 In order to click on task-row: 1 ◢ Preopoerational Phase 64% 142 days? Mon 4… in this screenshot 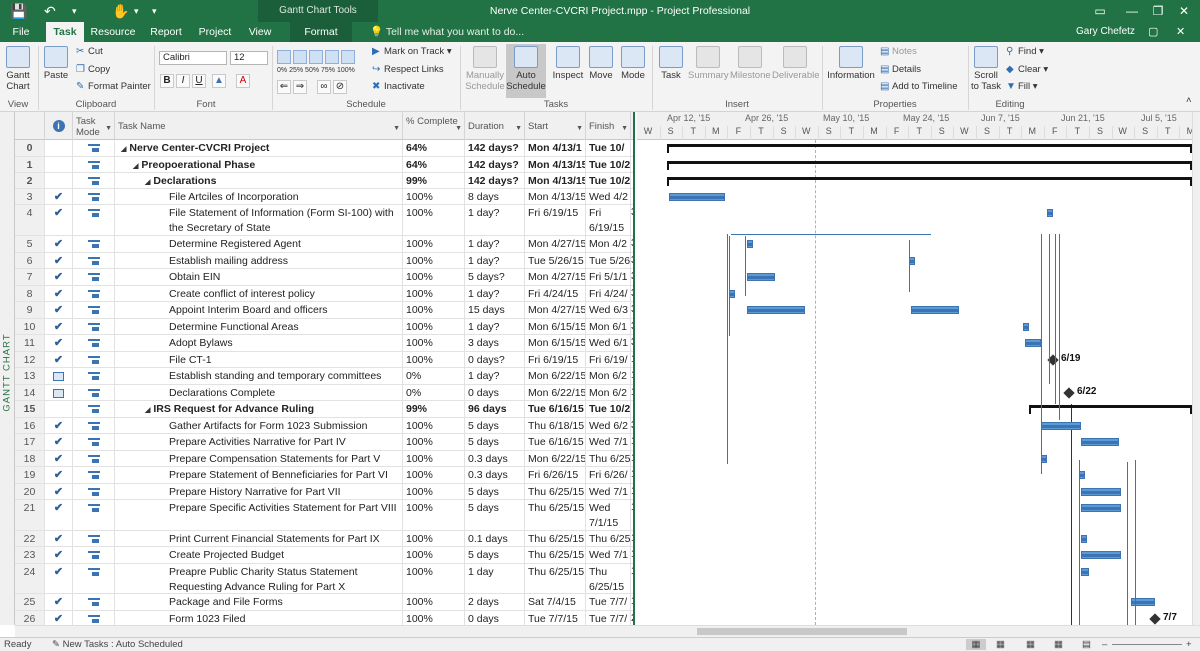, I will do `click(324, 165)`.